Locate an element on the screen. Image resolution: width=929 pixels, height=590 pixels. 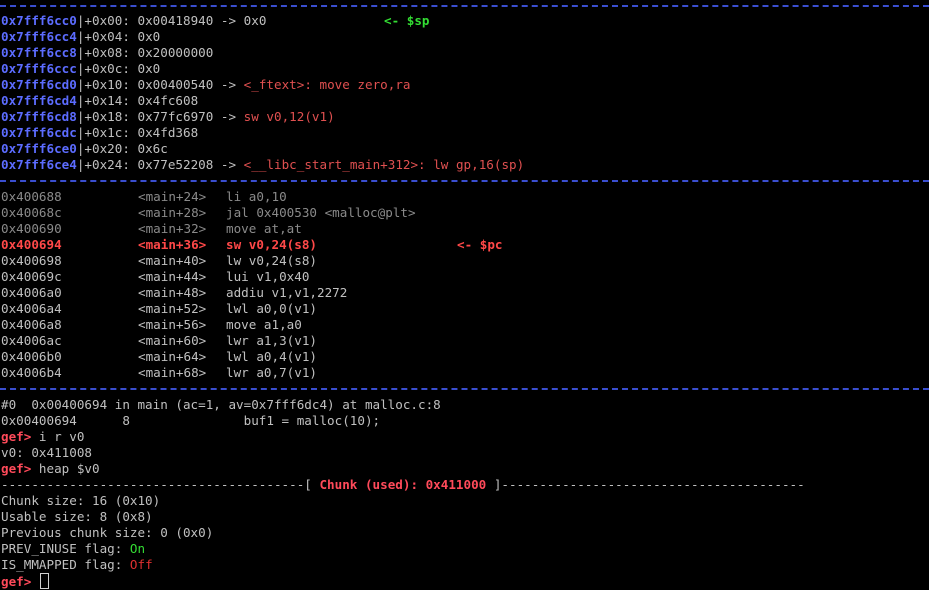
command-text: i r v0 is located at coordinates (61, 436).